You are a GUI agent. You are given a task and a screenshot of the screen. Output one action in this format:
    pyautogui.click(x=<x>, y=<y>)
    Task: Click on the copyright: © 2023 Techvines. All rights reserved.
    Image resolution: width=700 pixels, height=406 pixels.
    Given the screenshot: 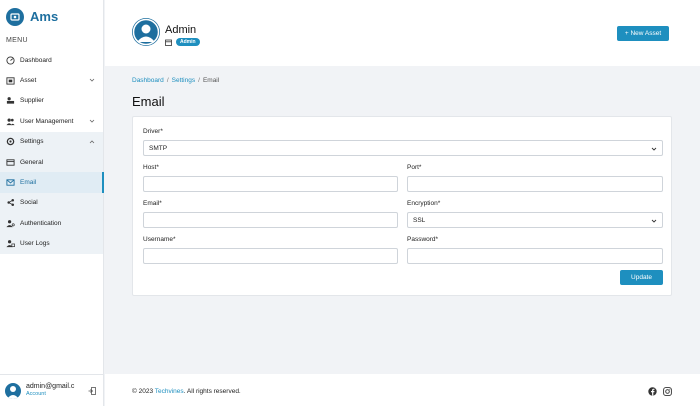 What is the action you would take?
    pyautogui.click(x=186, y=391)
    